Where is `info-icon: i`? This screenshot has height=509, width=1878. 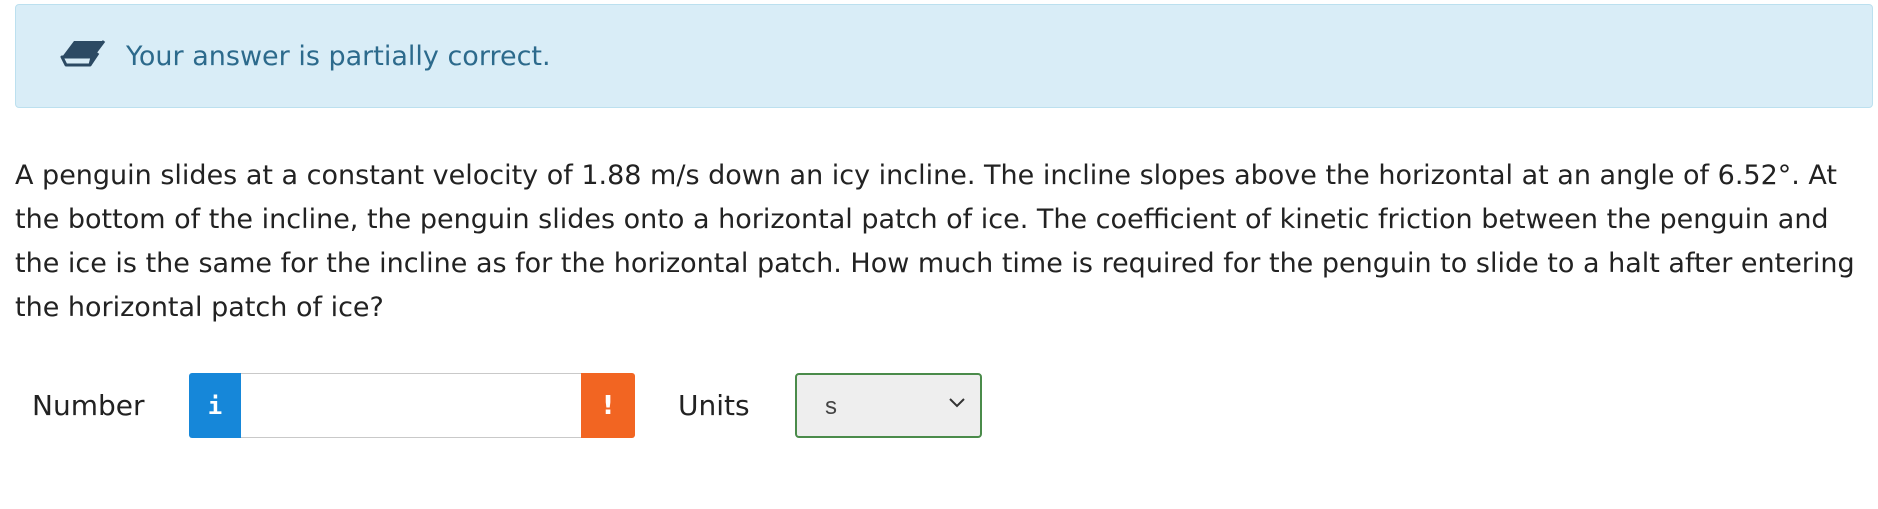 info-icon: i is located at coordinates (215, 405).